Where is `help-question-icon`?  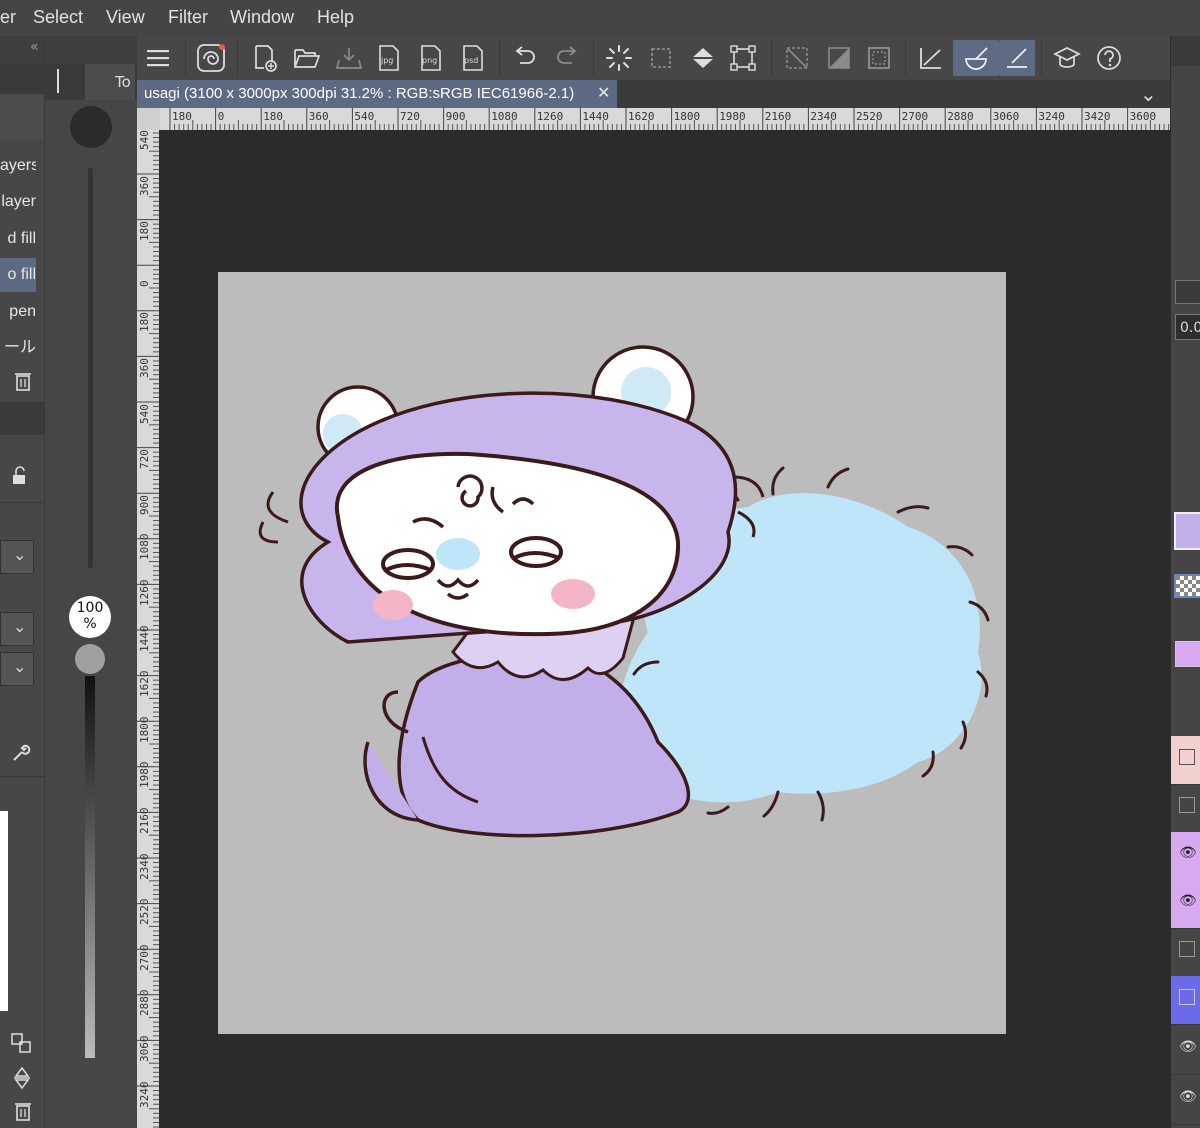 help-question-icon is located at coordinates (1109, 58).